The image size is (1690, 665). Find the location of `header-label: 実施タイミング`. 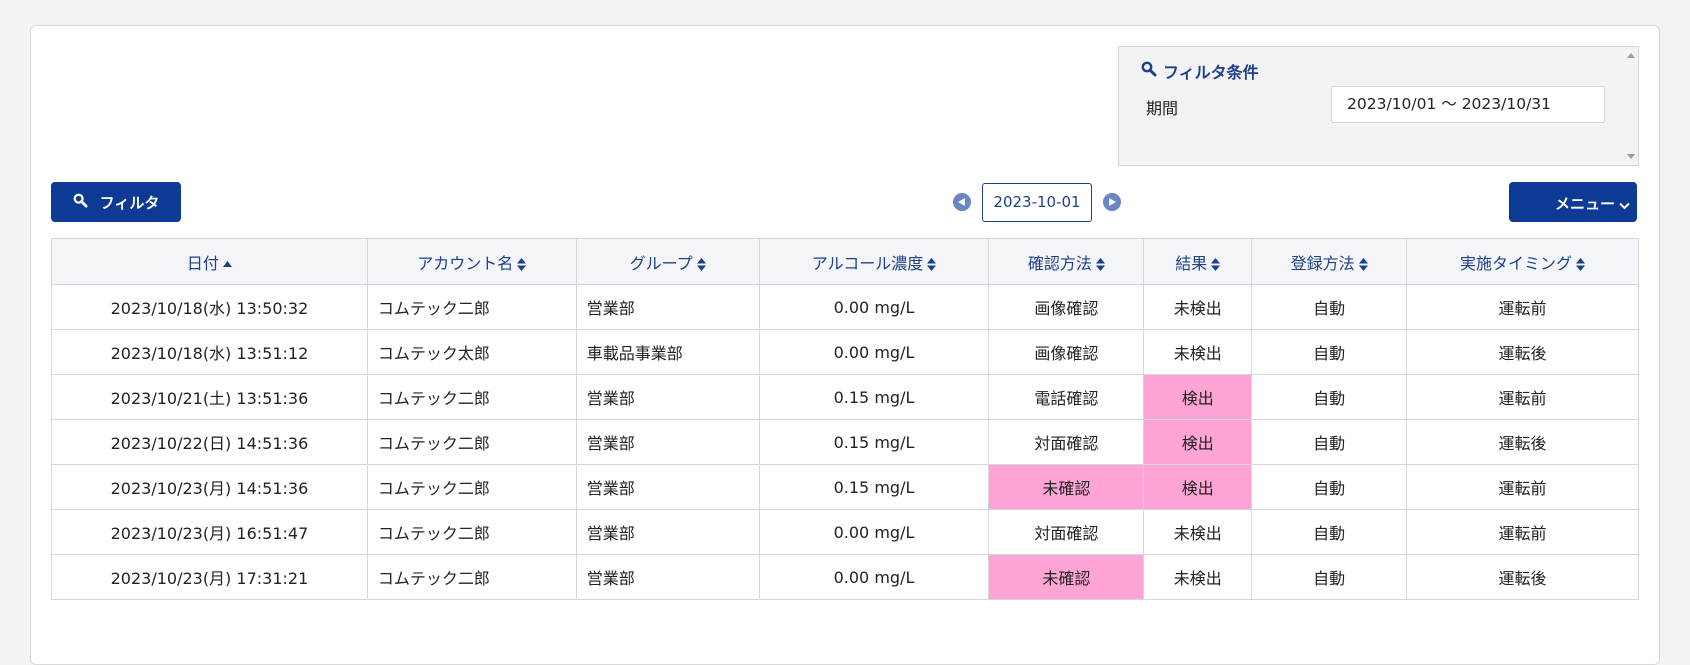

header-label: 実施タイミング is located at coordinates (1516, 263).